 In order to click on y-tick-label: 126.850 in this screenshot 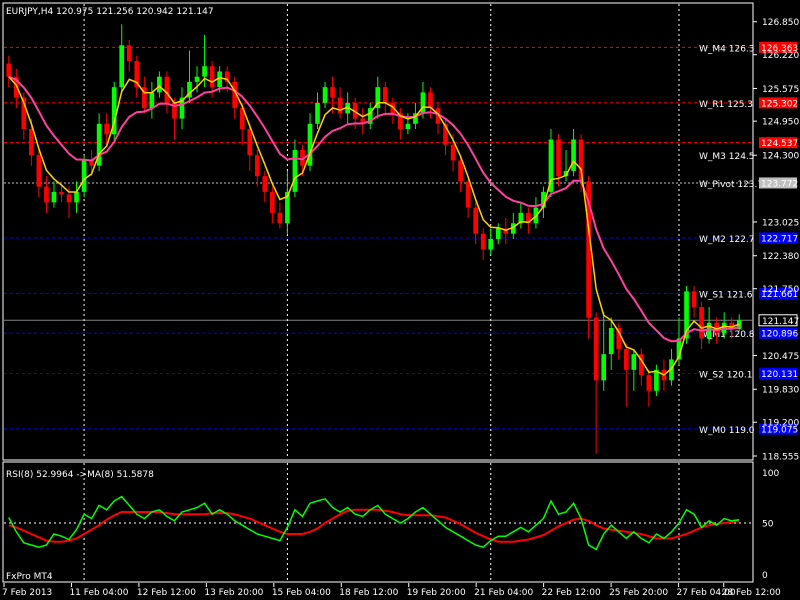, I will do `click(780, 23)`.